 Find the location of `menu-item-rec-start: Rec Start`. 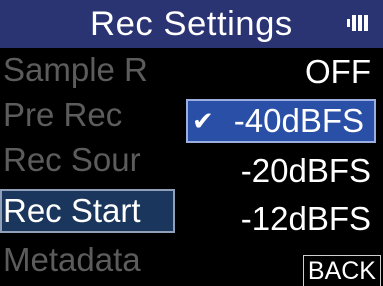

menu-item-rec-start: Rec Start is located at coordinates (87, 211).